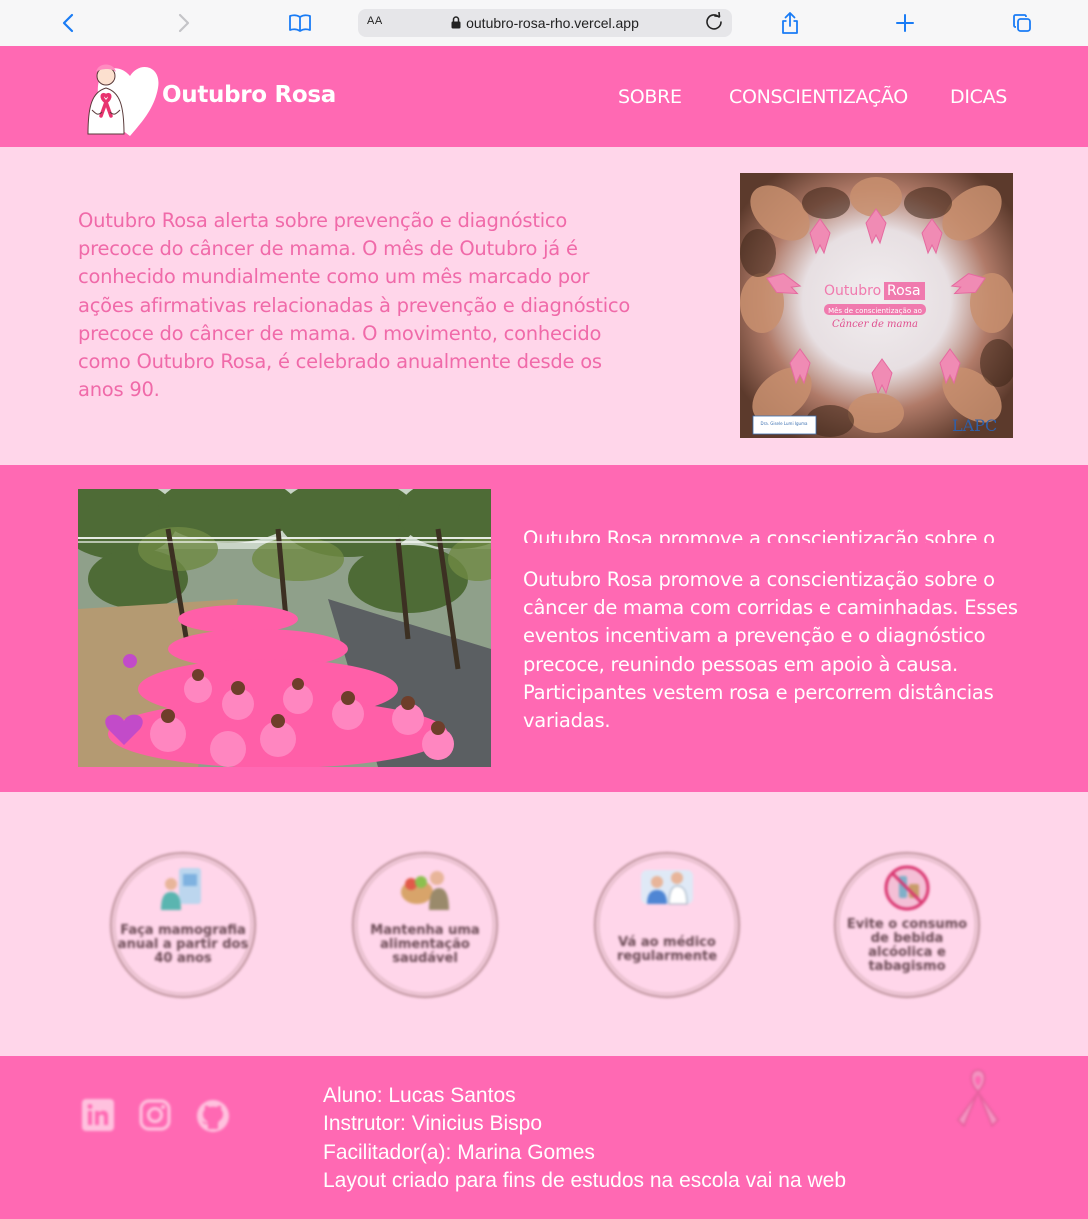  What do you see at coordinates (905, 23) in the screenshot?
I see `plus-icon` at bounding box center [905, 23].